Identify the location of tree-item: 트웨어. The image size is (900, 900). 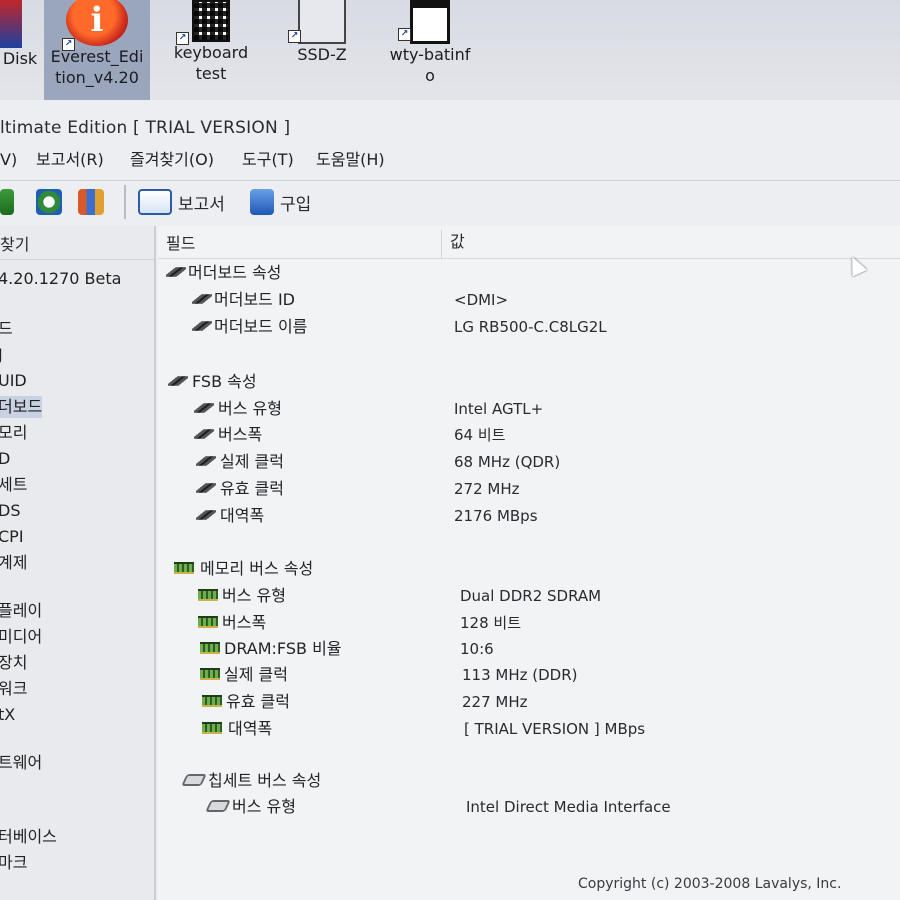
(21, 763).